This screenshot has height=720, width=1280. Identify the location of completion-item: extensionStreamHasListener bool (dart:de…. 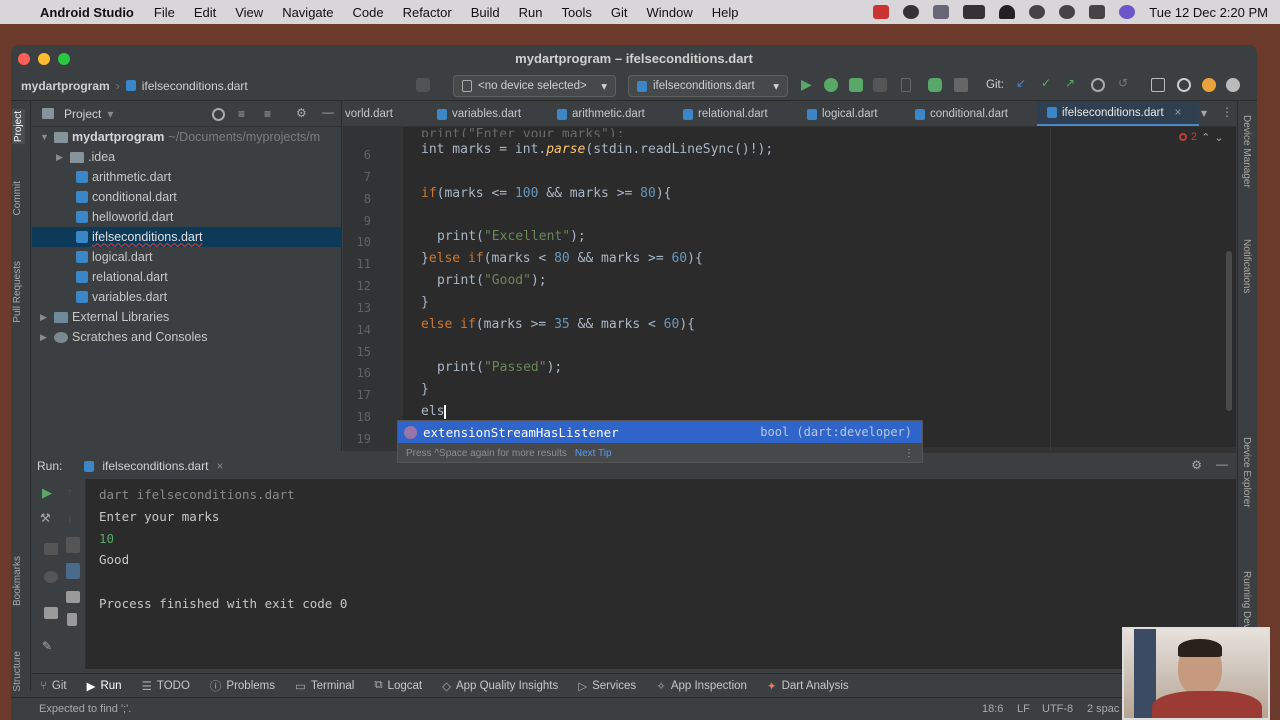
(660, 432).